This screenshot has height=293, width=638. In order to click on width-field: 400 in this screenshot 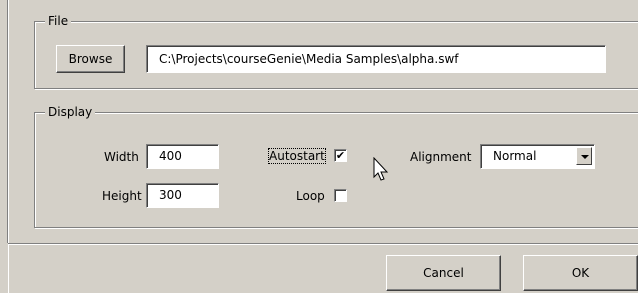, I will do `click(182, 156)`.